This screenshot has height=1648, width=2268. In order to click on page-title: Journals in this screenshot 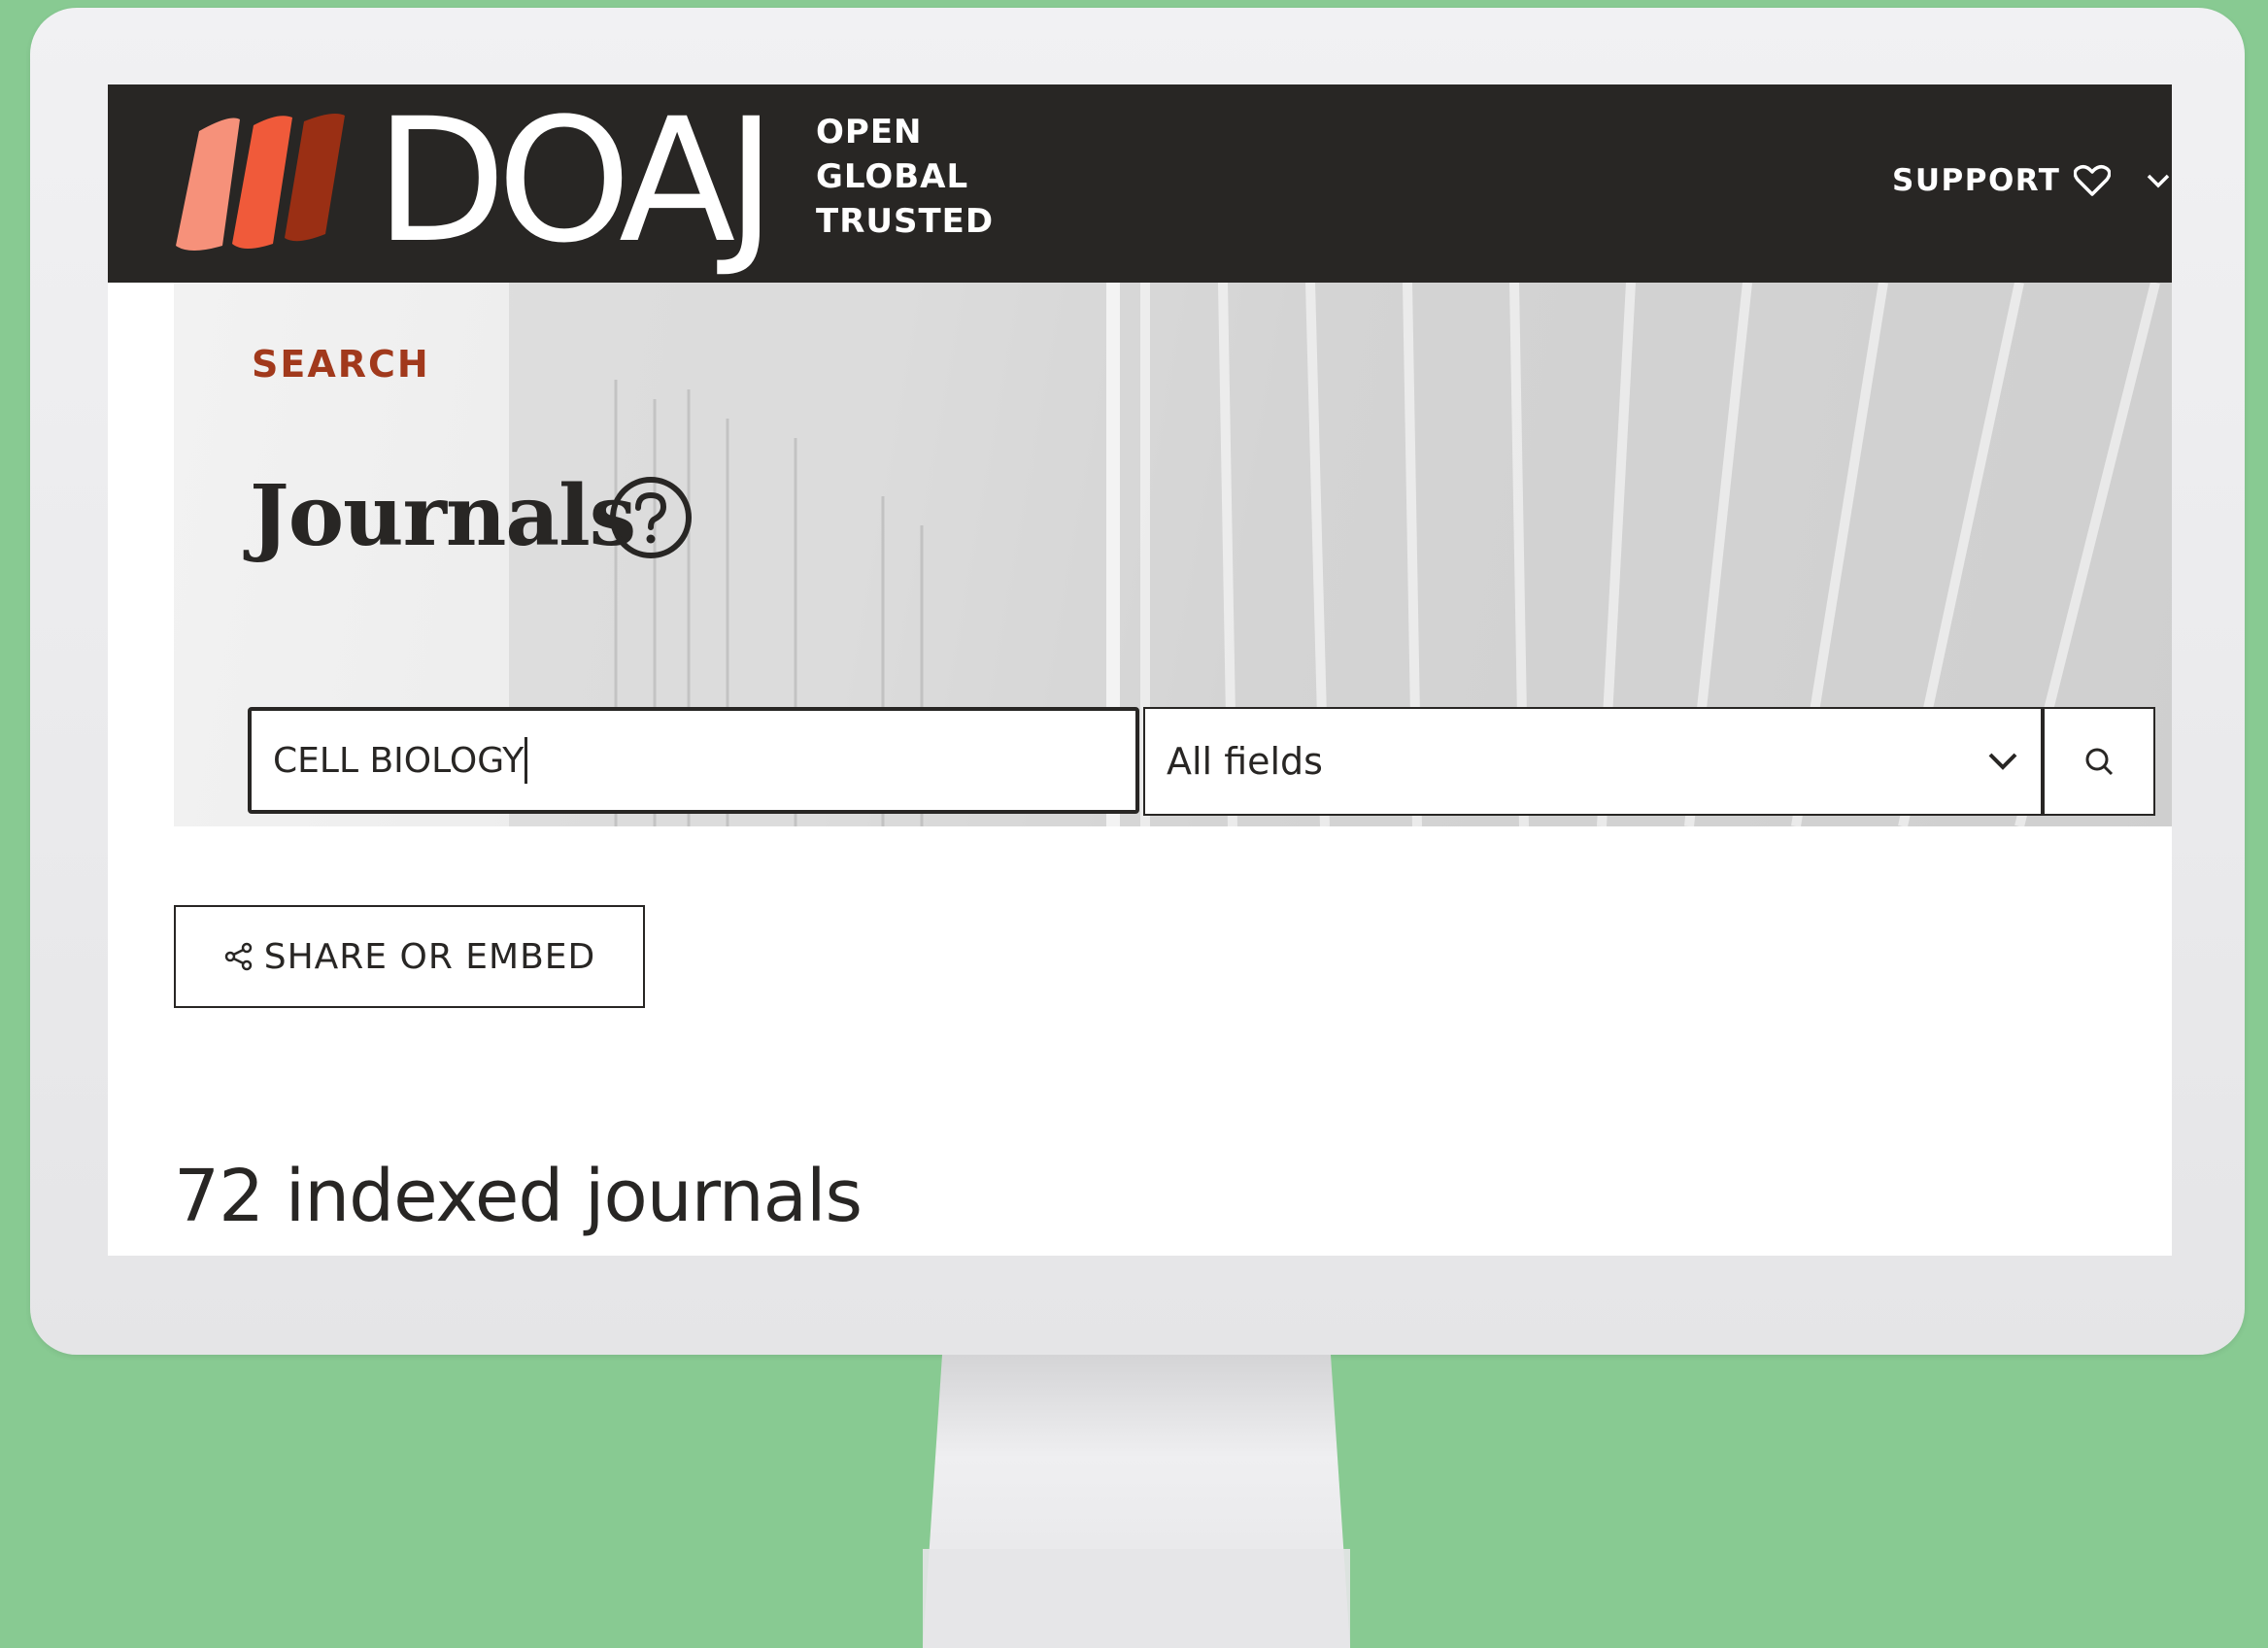, I will do `click(443, 516)`.